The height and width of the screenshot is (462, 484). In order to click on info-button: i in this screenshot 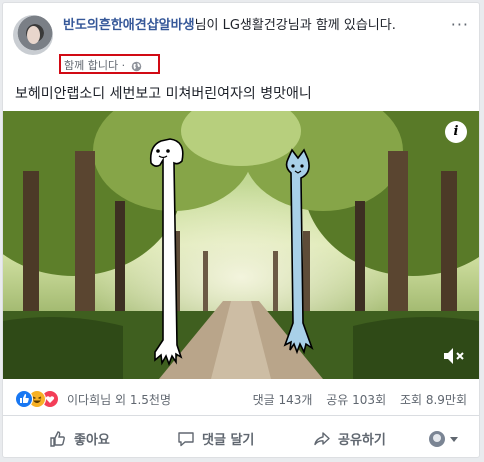, I will do `click(456, 132)`.